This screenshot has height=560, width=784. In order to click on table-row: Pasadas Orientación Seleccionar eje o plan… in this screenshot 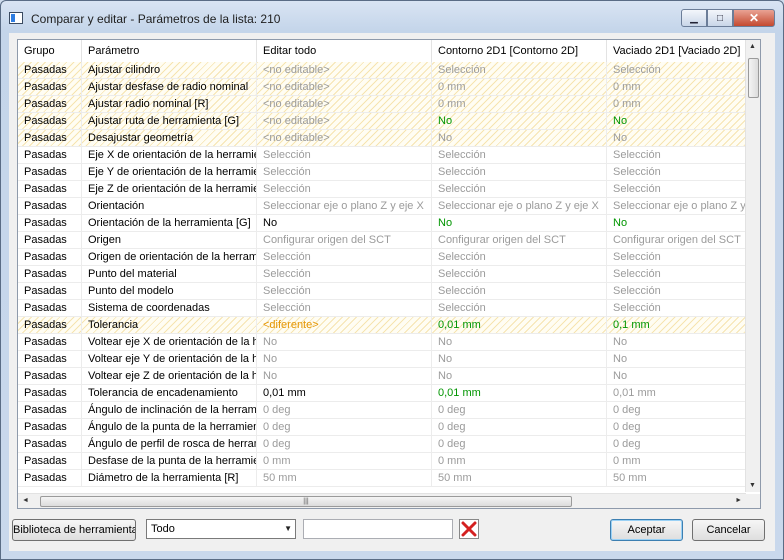, I will do `click(382, 206)`.